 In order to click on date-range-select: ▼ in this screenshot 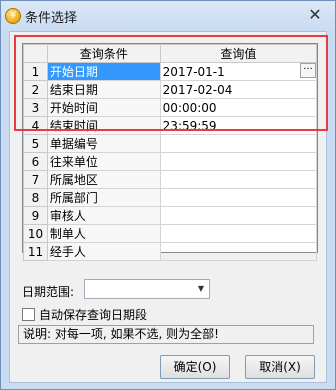, I will do `click(147, 289)`.